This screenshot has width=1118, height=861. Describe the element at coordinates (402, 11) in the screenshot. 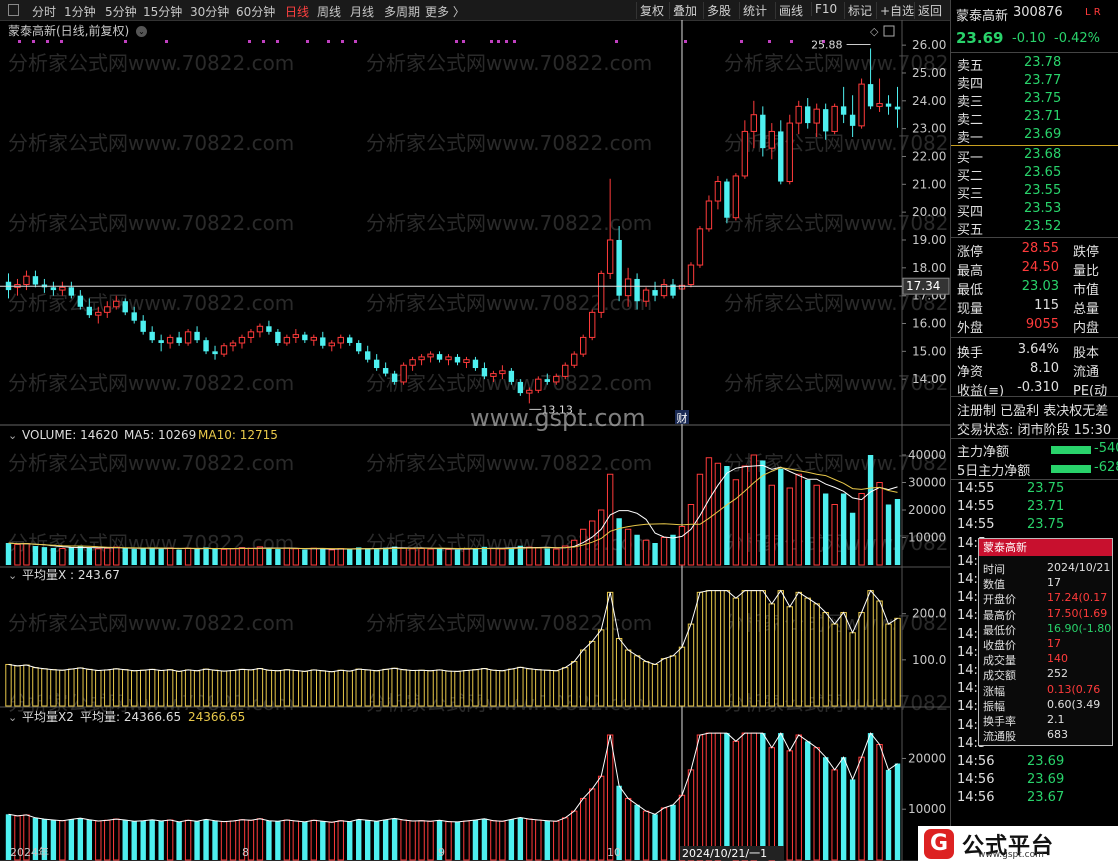

I see `tab-period-9: 多周期` at that location.